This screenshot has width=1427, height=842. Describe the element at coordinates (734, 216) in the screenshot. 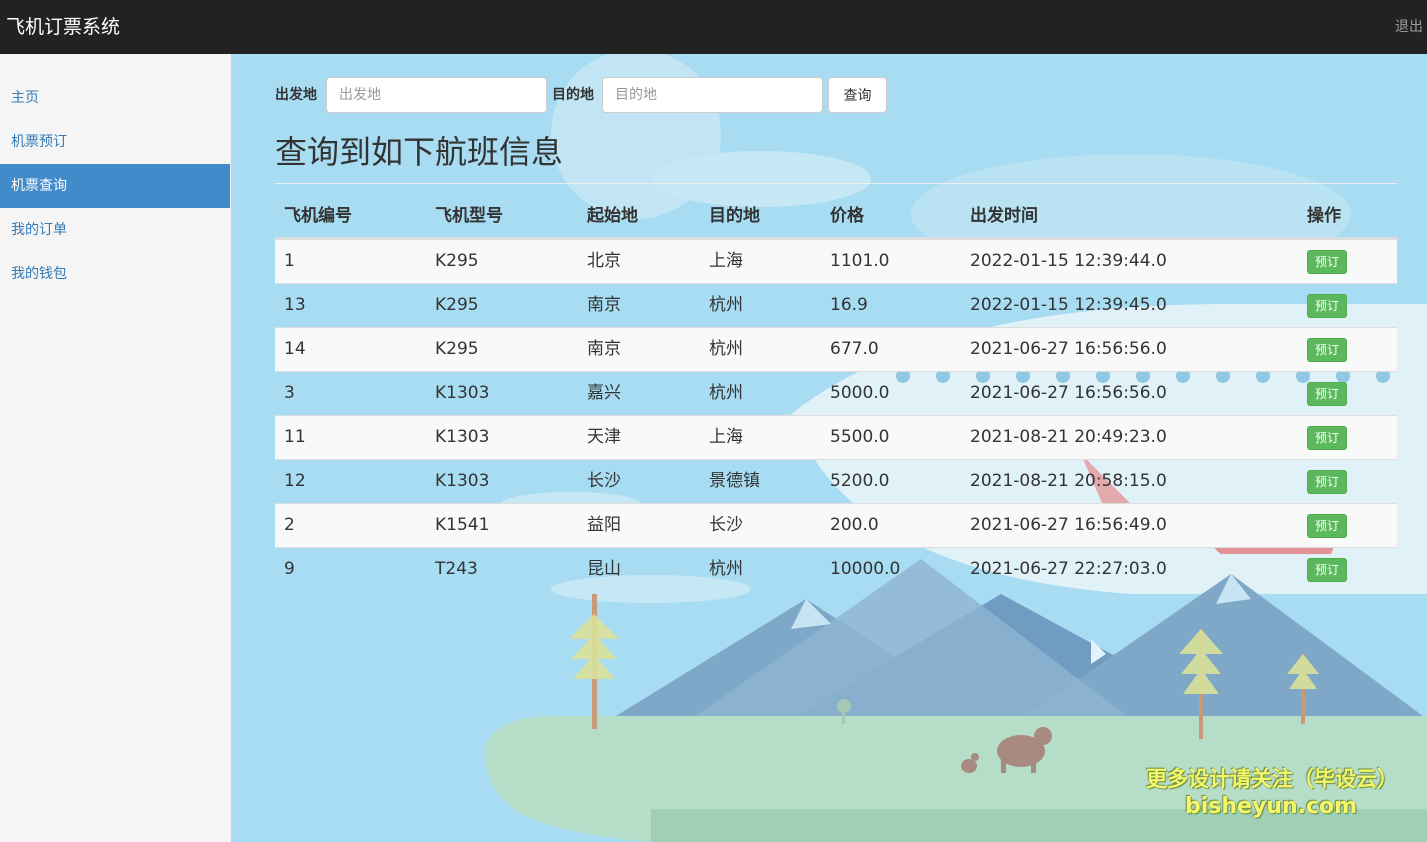

I see `column-header-destination: 目的地` at that location.